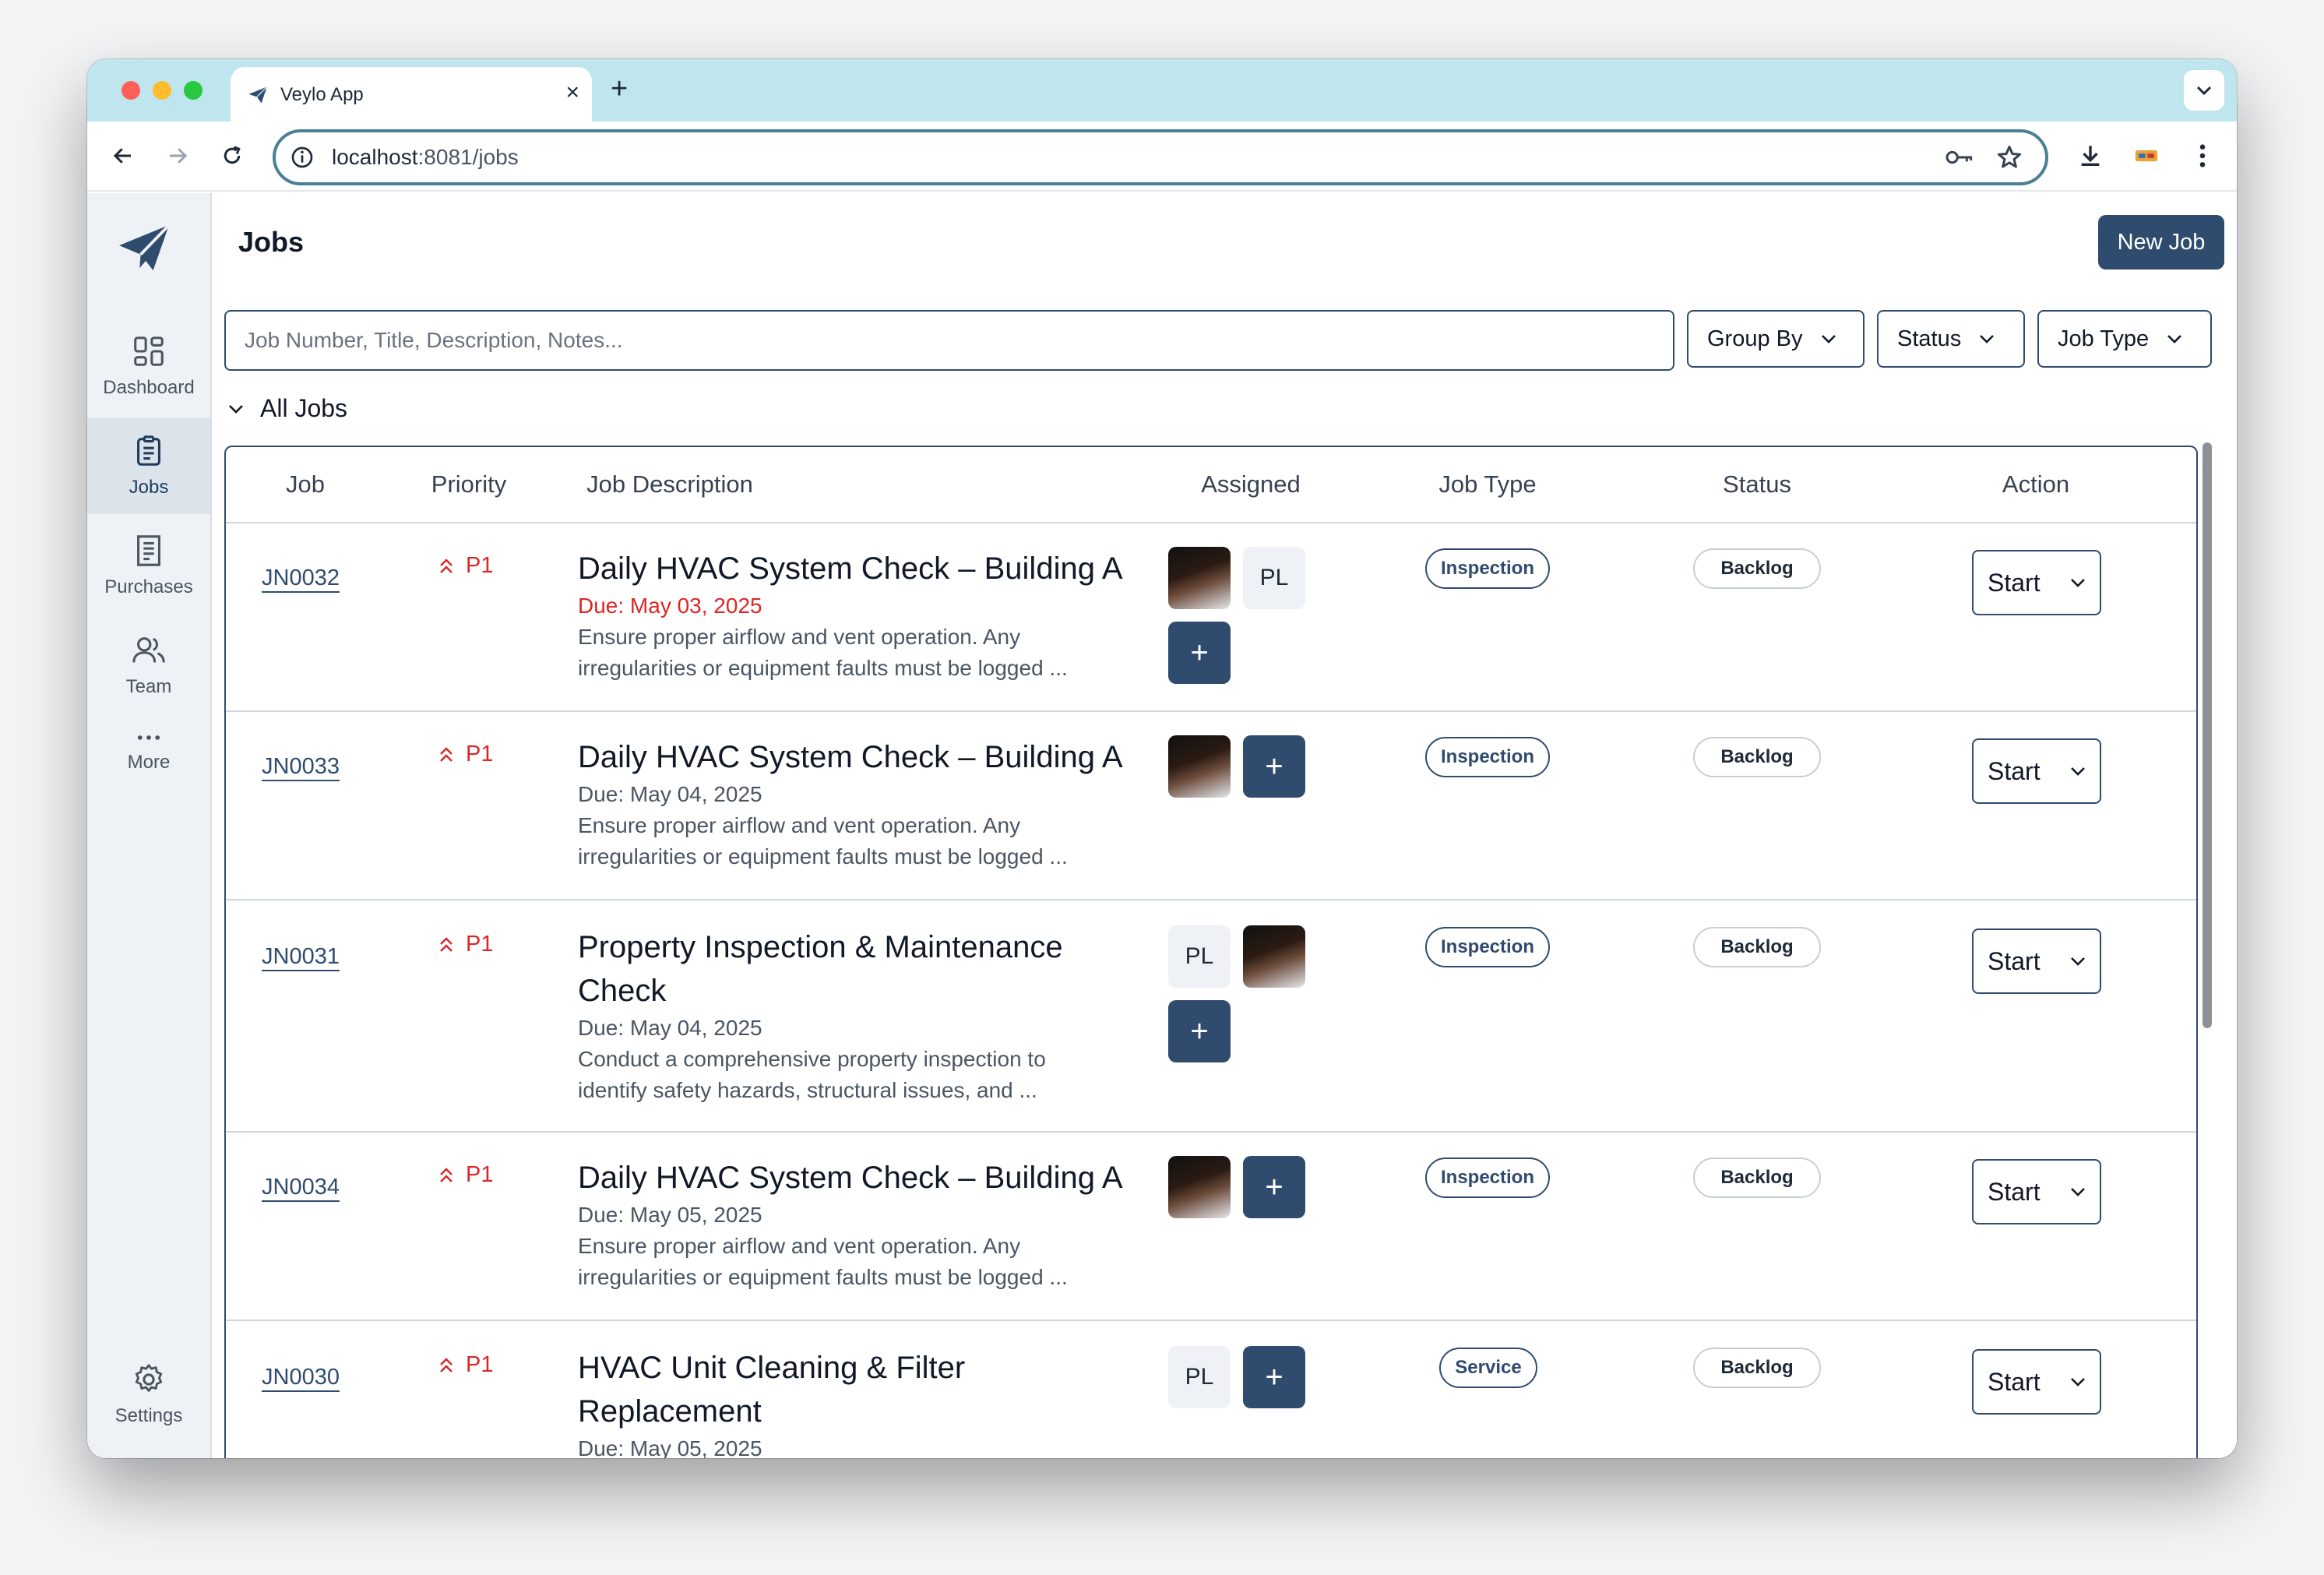 Image resolution: width=2324 pixels, height=1575 pixels. I want to click on sidebar-item-label: Purchases, so click(148, 586).